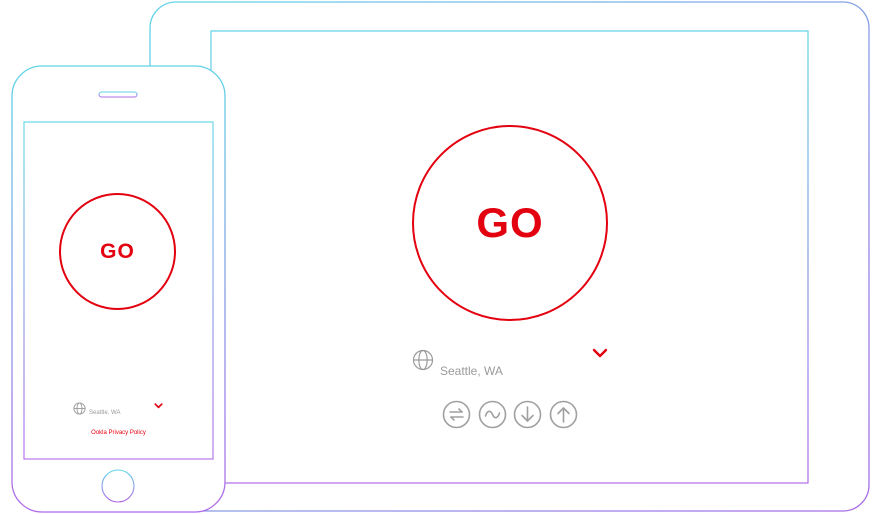 The height and width of the screenshot is (514, 872). Describe the element at coordinates (527, 414) in the screenshot. I see `download-icon` at that location.